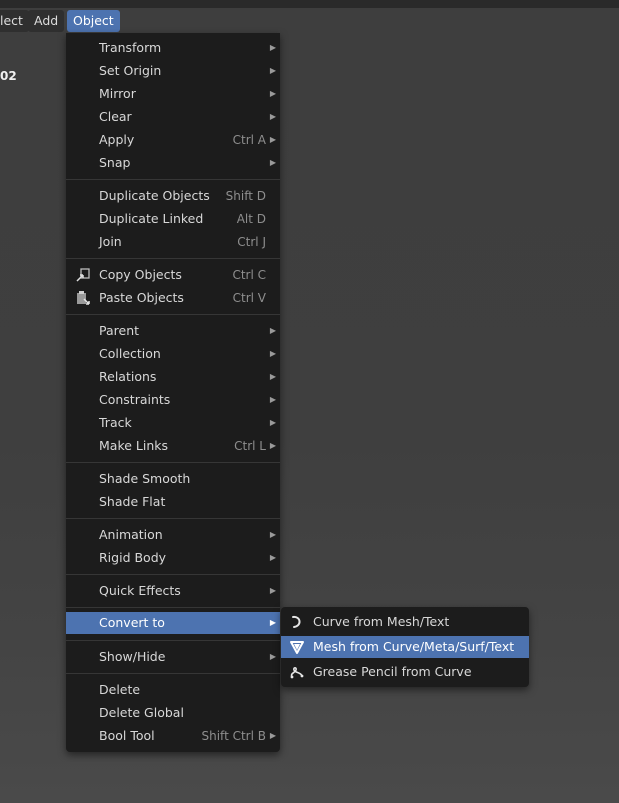 Image resolution: width=619 pixels, height=803 pixels. I want to click on menu-item-label: Delete, so click(120, 689).